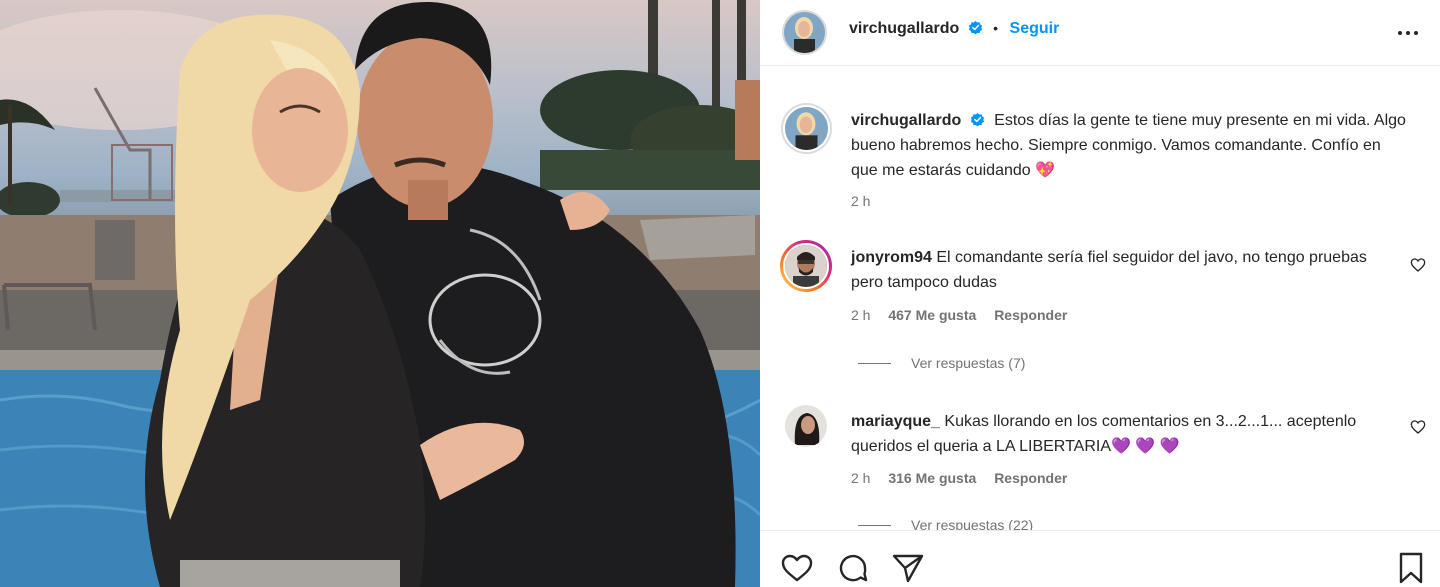 Image resolution: width=1440 pixels, height=587 pixels. I want to click on author-username: virchugallardo, so click(904, 28).